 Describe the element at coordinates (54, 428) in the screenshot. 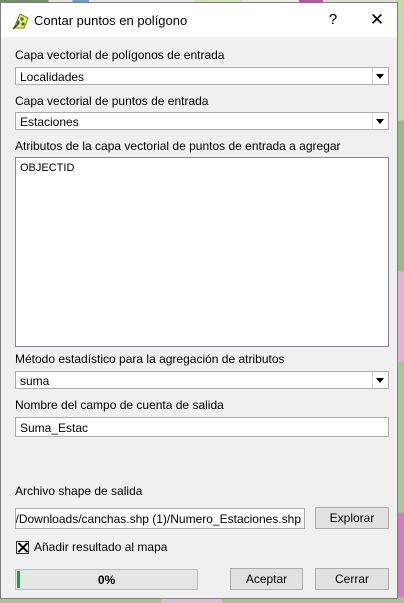

I see `count-field-value: Suma_Estac` at that location.